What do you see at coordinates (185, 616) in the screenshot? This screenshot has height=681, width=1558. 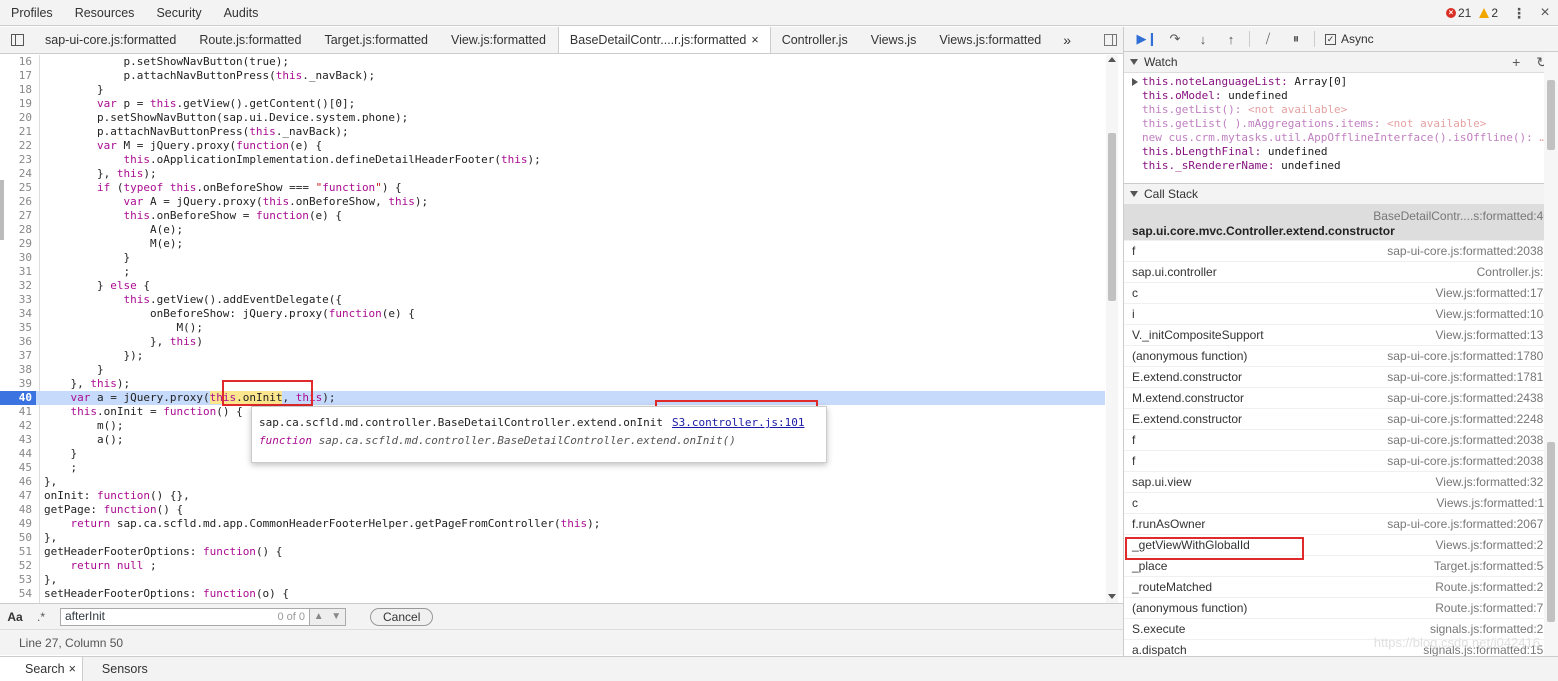 I see `search-input: afterInit 0 of 0` at bounding box center [185, 616].